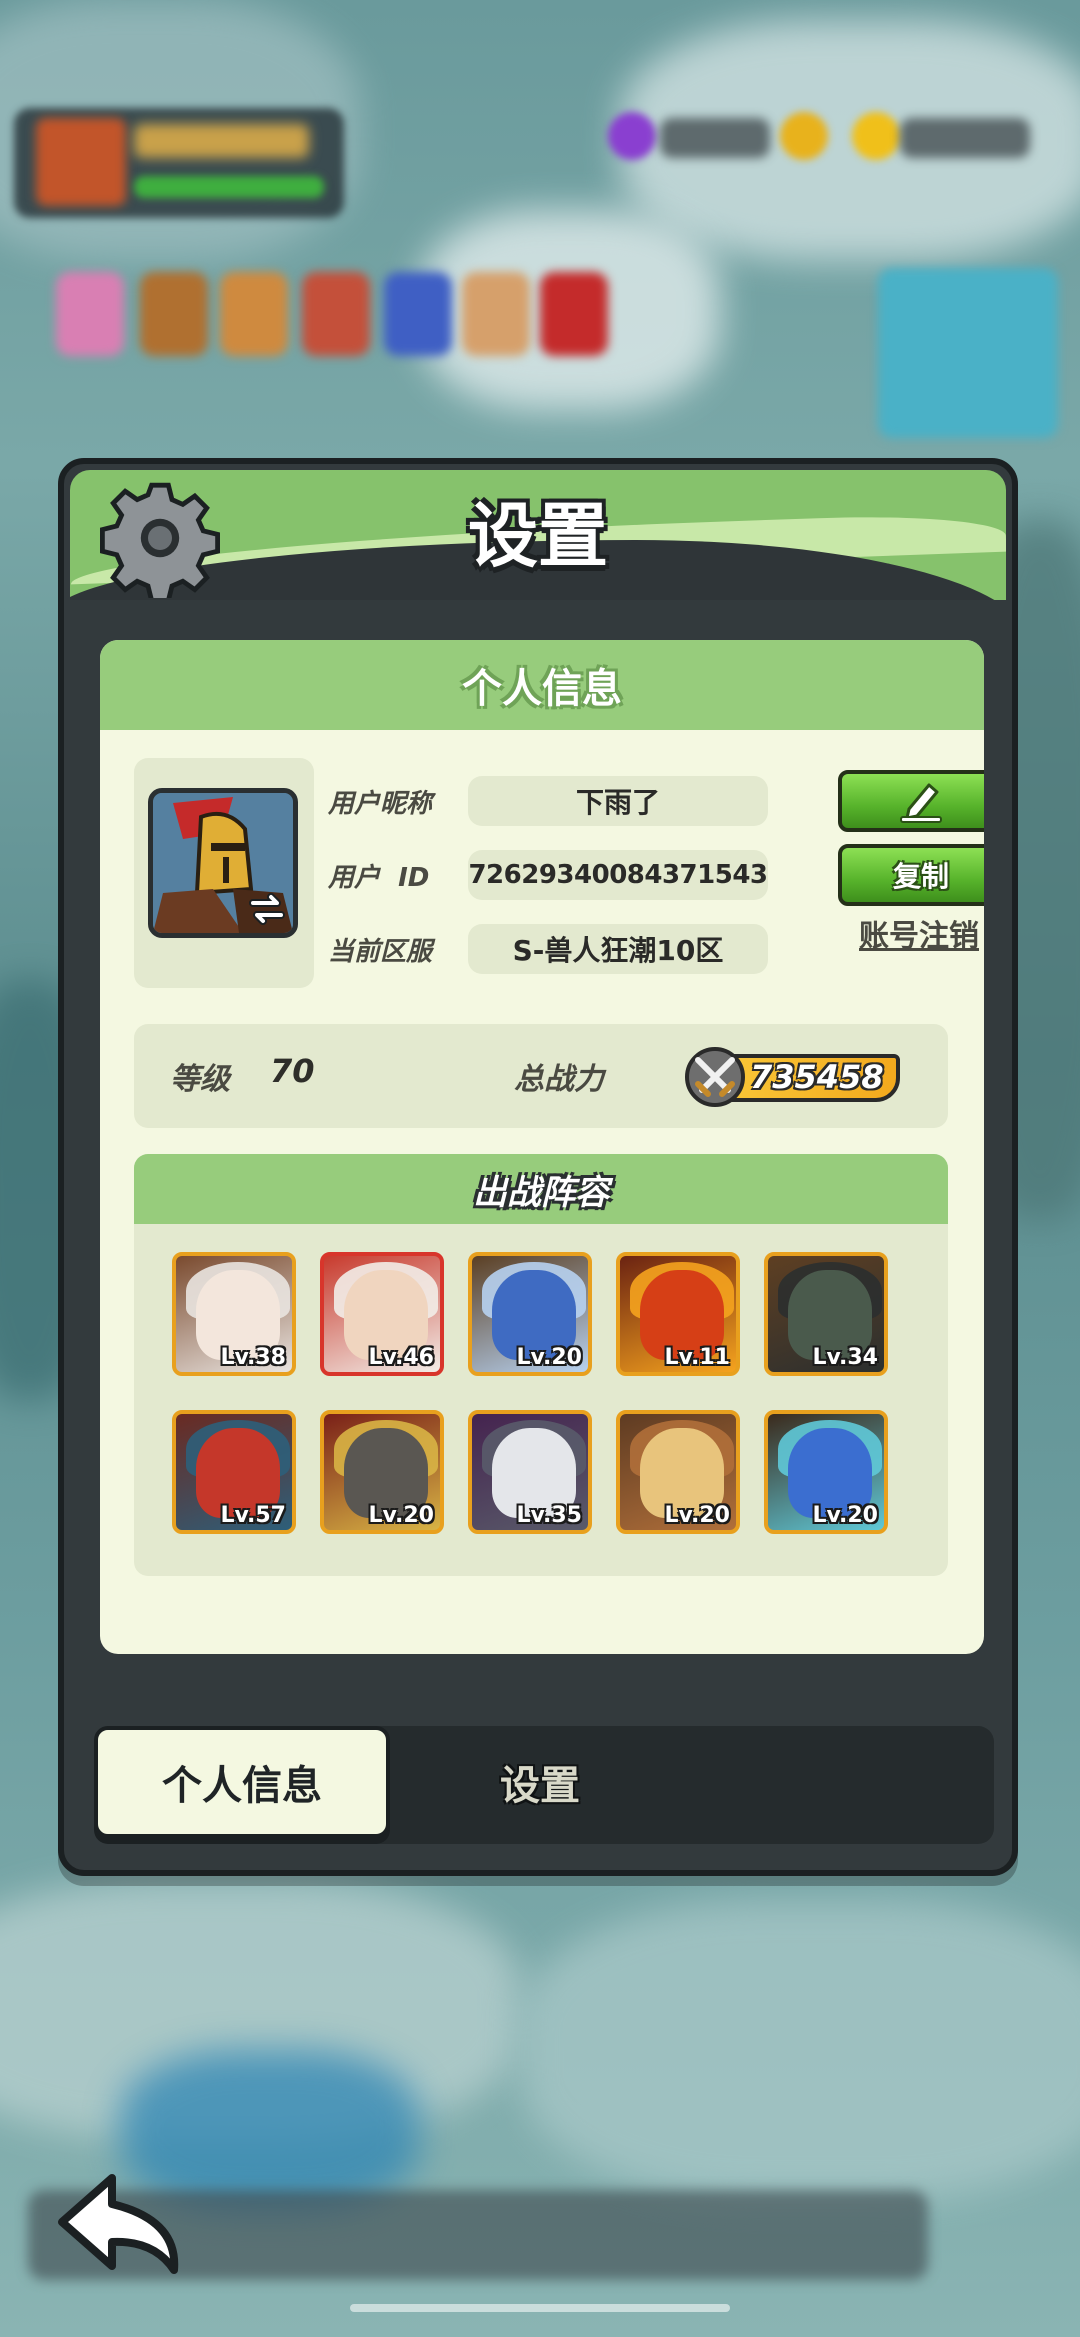  Describe the element at coordinates (530, 1472) in the screenshot. I see `hero-card: Lv.35` at that location.